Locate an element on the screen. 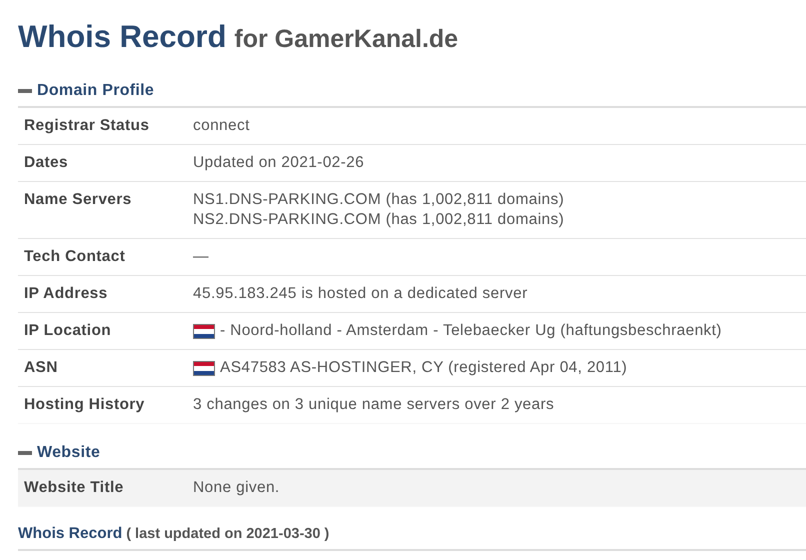 This screenshot has width=806, height=560. field-value: None given. is located at coordinates (236, 488).